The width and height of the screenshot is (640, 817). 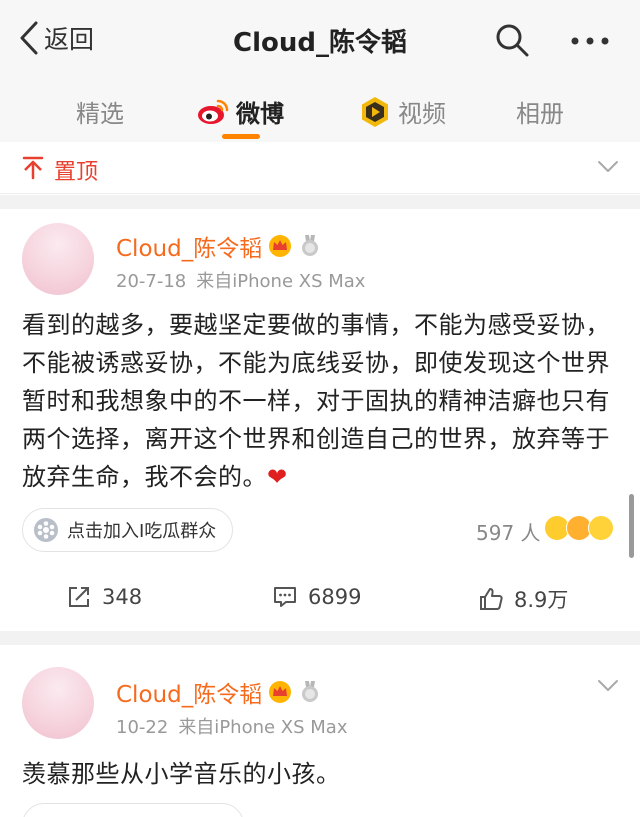 I want to click on repost-count: 348, so click(x=122, y=597).